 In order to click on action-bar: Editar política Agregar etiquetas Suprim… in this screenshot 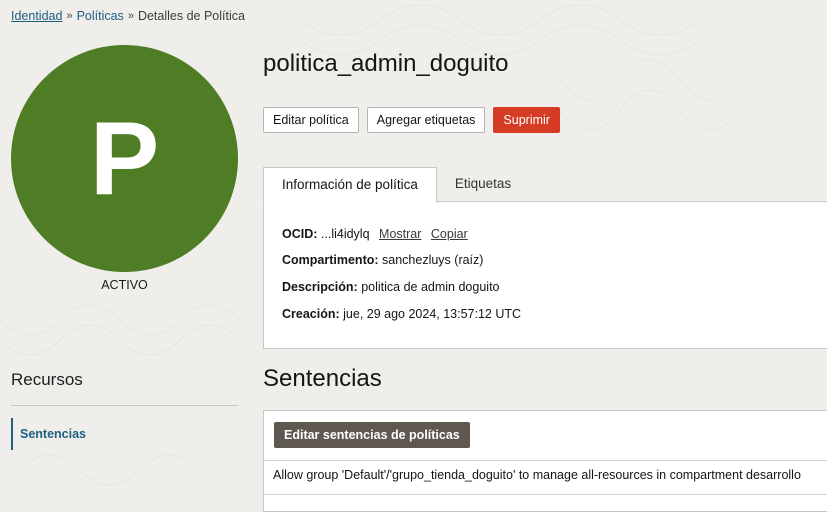, I will do `click(411, 120)`.